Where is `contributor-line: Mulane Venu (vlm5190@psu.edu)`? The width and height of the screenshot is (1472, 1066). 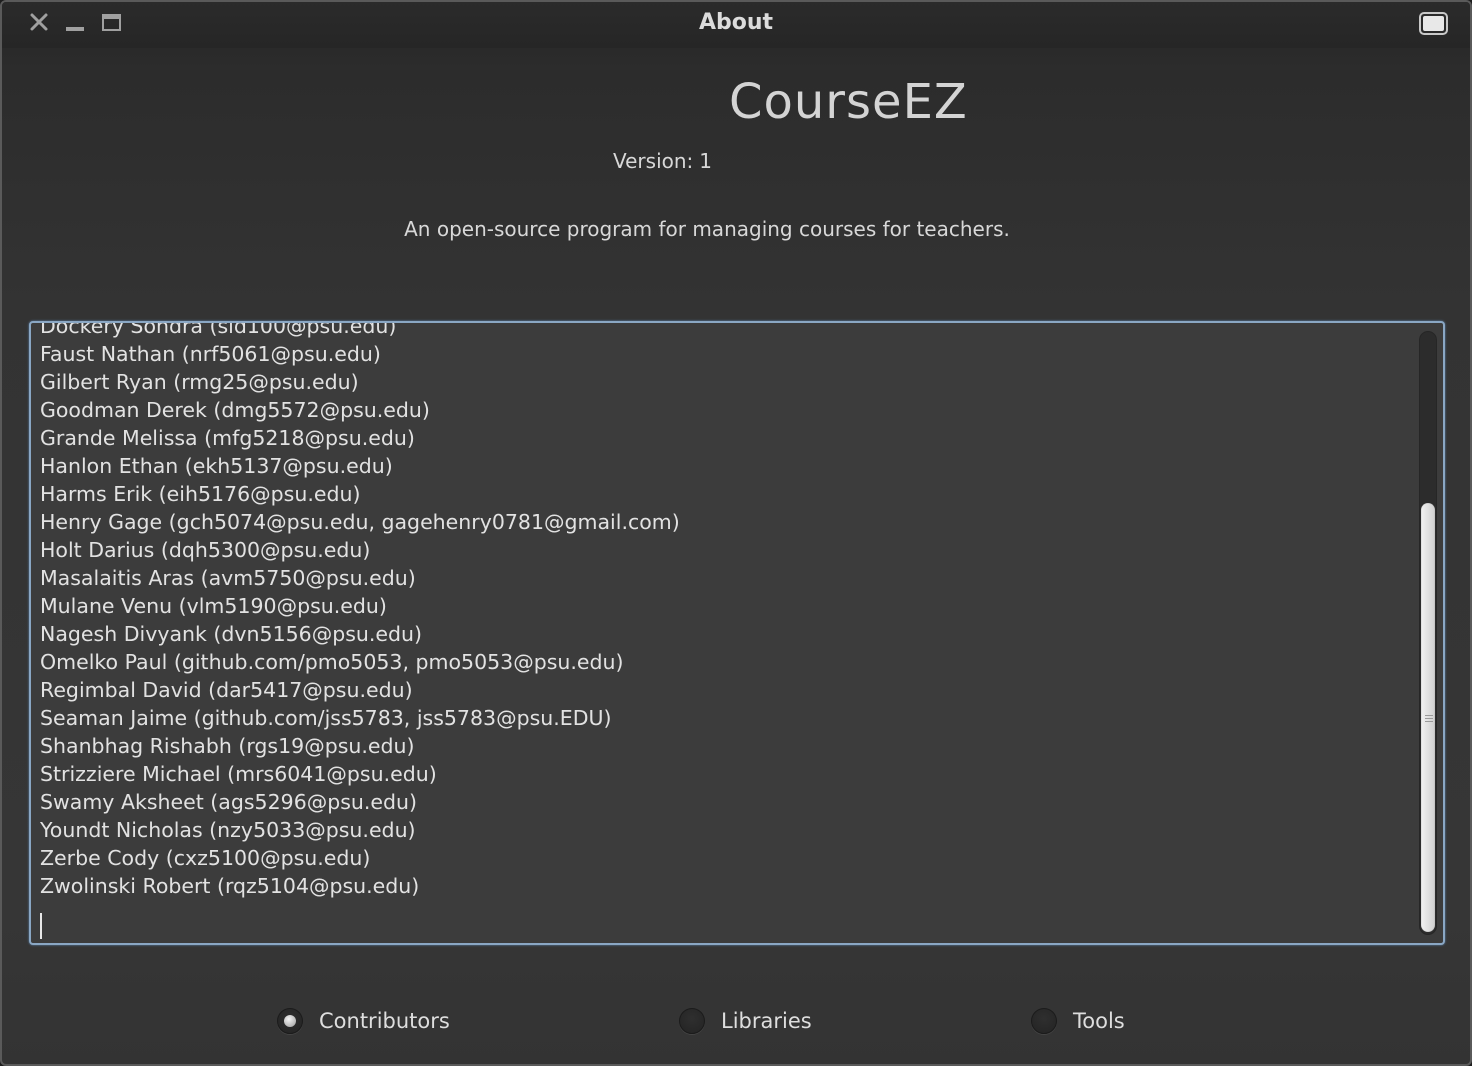 contributor-line: Mulane Venu (vlm5190@psu.edu) is located at coordinates (213, 606).